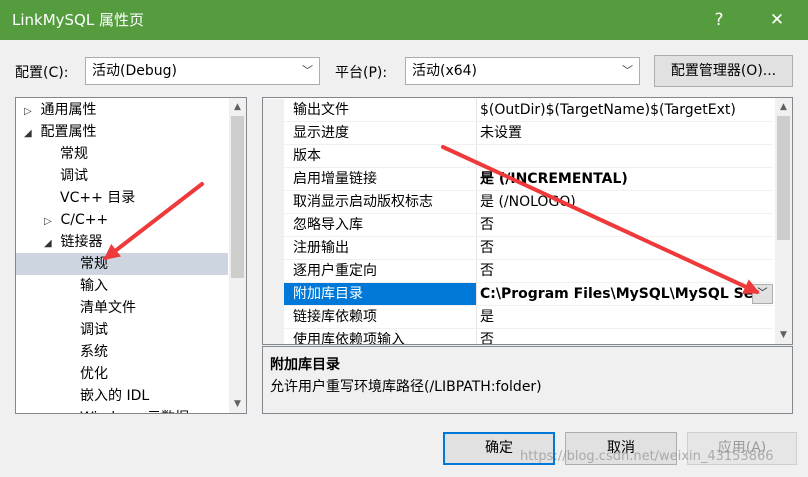  What do you see at coordinates (335, 179) in the screenshot?
I see `property-name: 启用增量链接` at bounding box center [335, 179].